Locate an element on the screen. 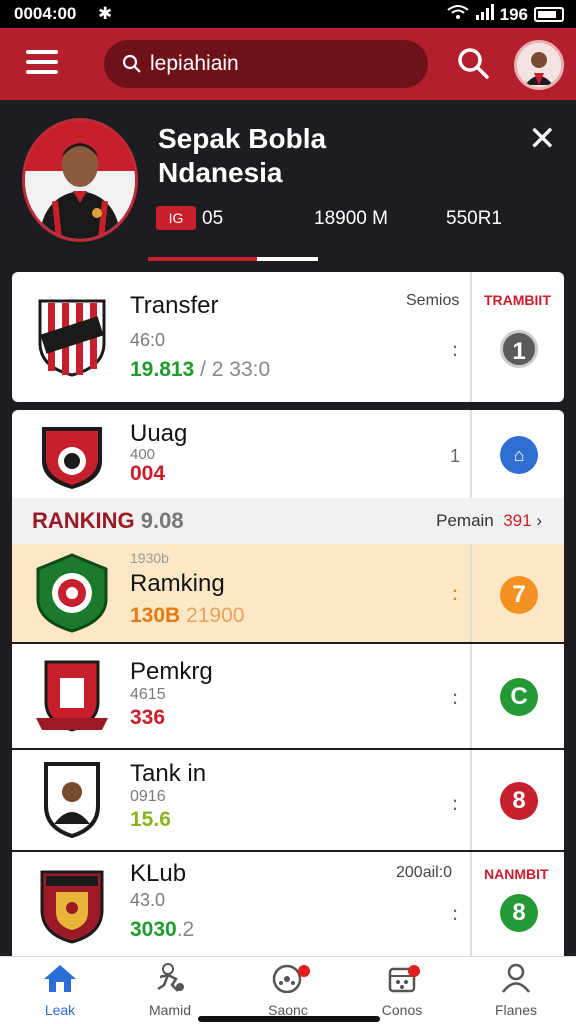 The width and height of the screenshot is (576, 1024). ranking-right: Pemain 391 › is located at coordinates (489, 521).